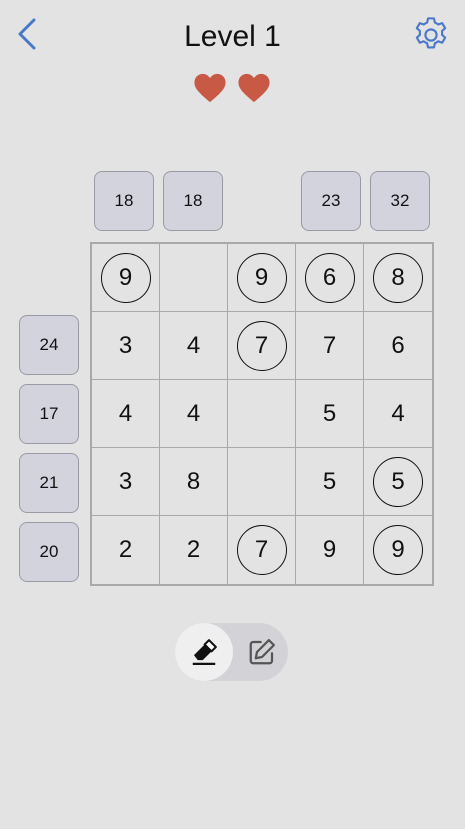 This screenshot has width=465, height=829. I want to click on erase-mode-button, so click(204, 652).